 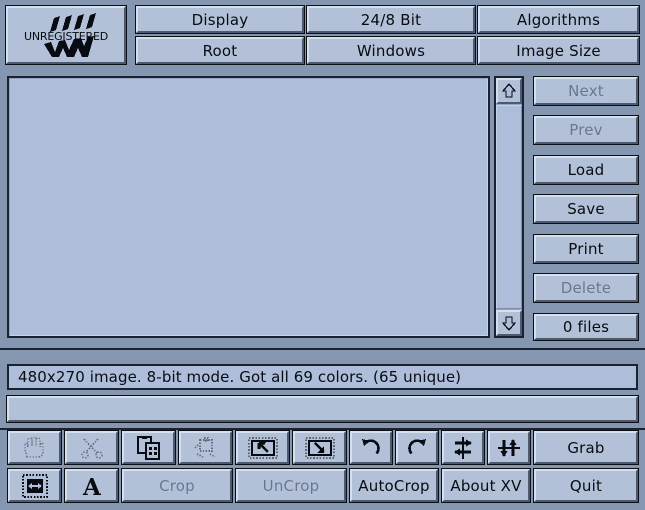 I want to click on autocrop-button-label: AutoCrop, so click(x=394, y=485).